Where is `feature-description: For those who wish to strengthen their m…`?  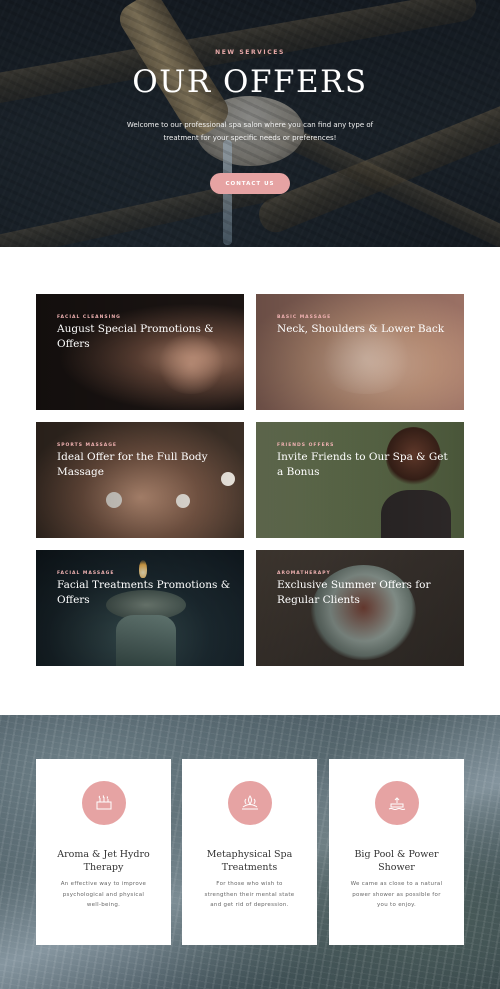 feature-description: For those who wish to strengthen their m… is located at coordinates (249, 894).